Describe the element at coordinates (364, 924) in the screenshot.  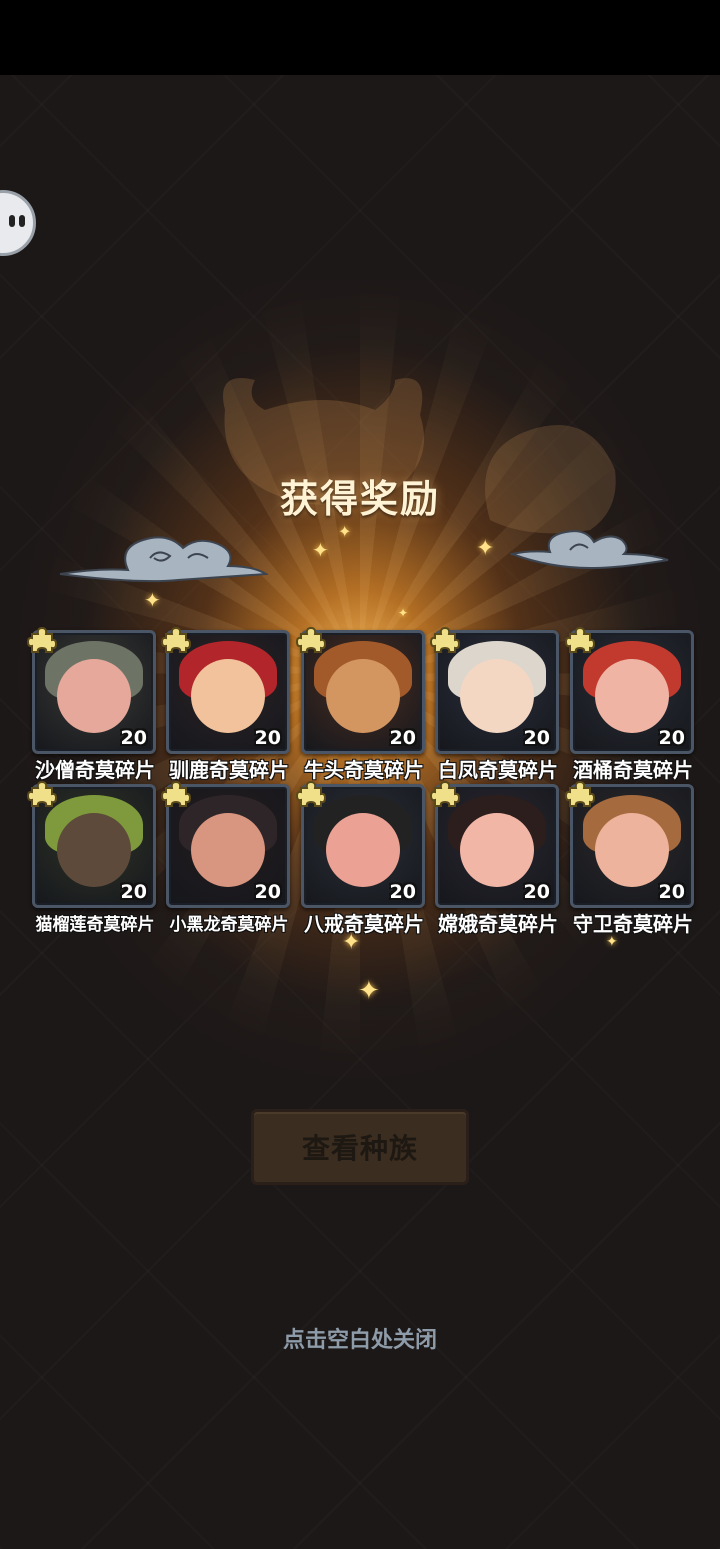
I see `reward-name: 八戒奇莫碎片` at that location.